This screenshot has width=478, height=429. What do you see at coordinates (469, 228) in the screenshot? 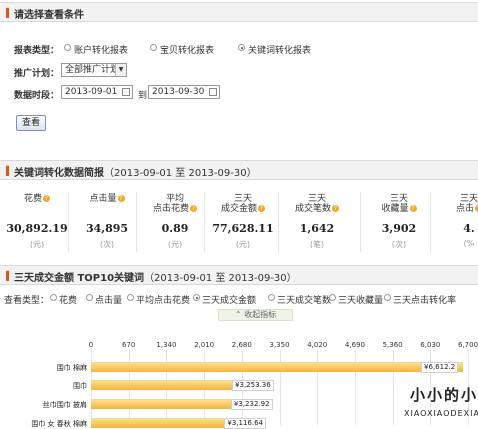
I see `stat-value: 4.` at bounding box center [469, 228].